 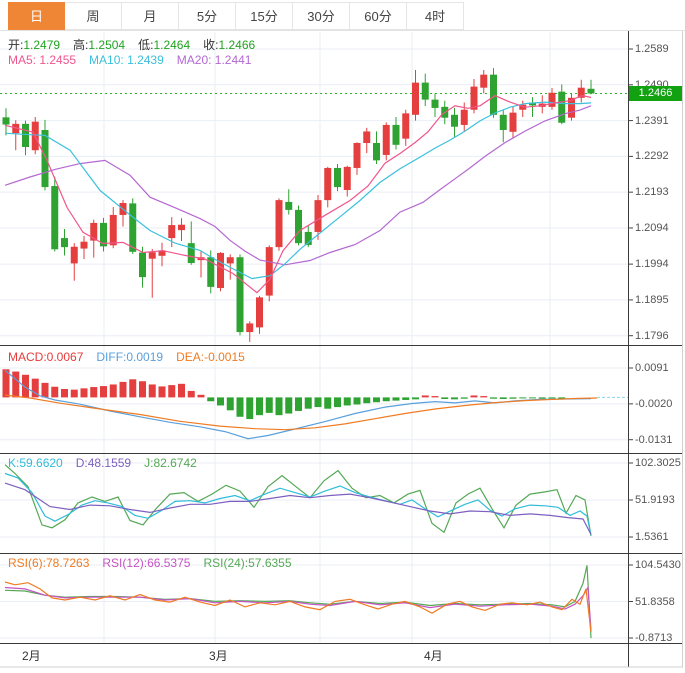 What do you see at coordinates (652, 264) in the screenshot?
I see `price-axis-label: 1.1994` at bounding box center [652, 264].